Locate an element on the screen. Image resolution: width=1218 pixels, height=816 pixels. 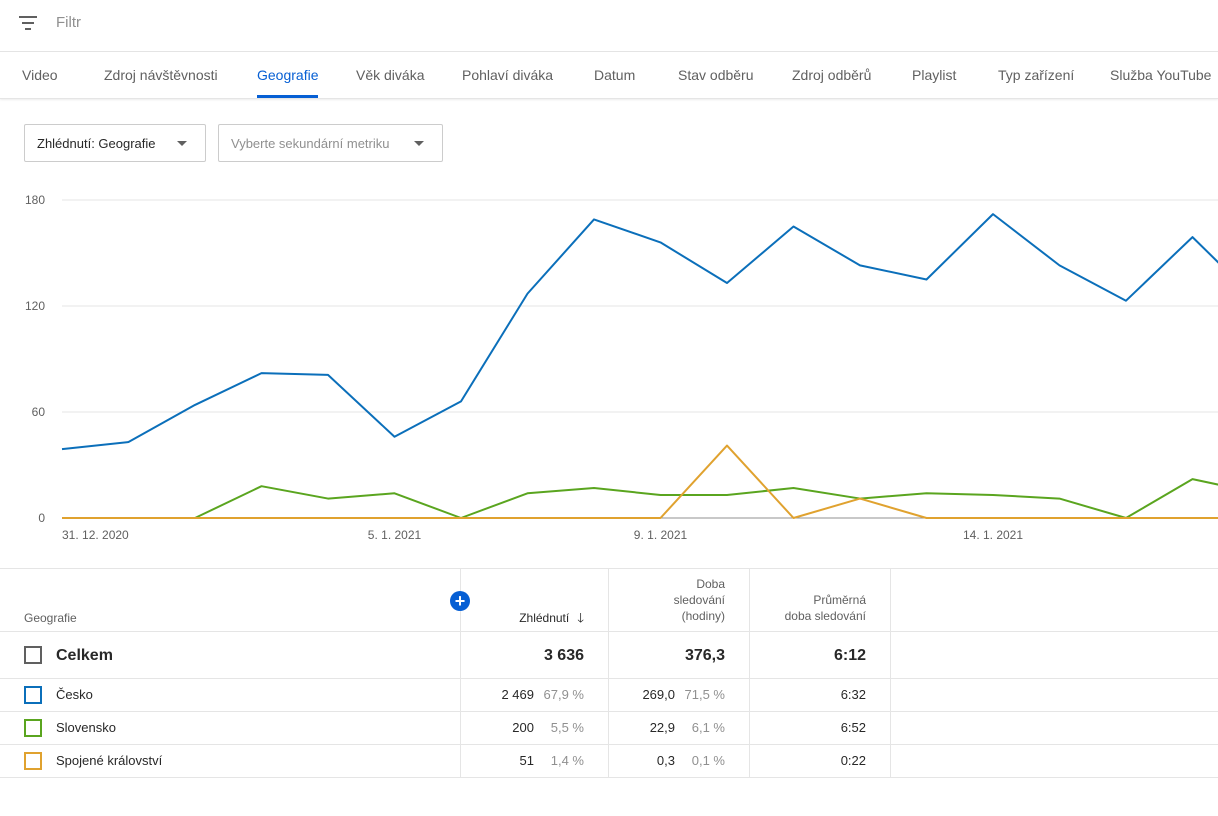
row-watch-pct-slovensko: 6,1 % is located at coordinates (708, 727).